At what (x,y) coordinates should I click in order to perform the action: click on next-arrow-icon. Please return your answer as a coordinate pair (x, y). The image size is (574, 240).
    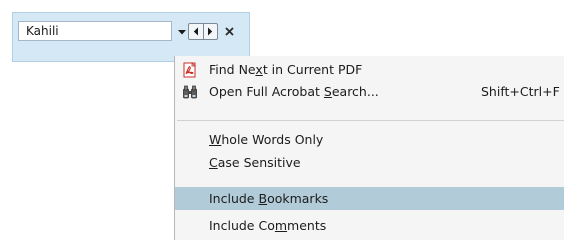
    Looking at the image, I should click on (210, 31).